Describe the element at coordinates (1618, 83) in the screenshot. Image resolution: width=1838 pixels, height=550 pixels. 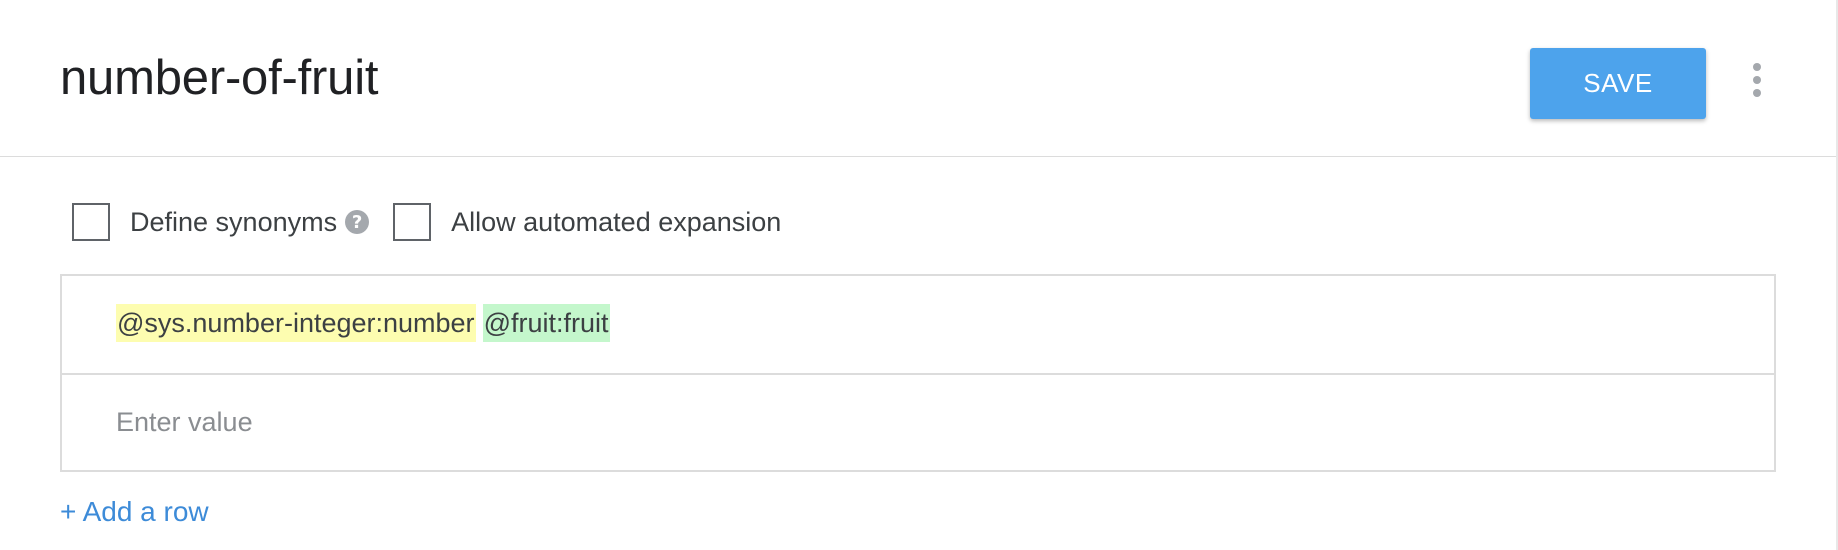
I see `save-button: SAVE` at that location.